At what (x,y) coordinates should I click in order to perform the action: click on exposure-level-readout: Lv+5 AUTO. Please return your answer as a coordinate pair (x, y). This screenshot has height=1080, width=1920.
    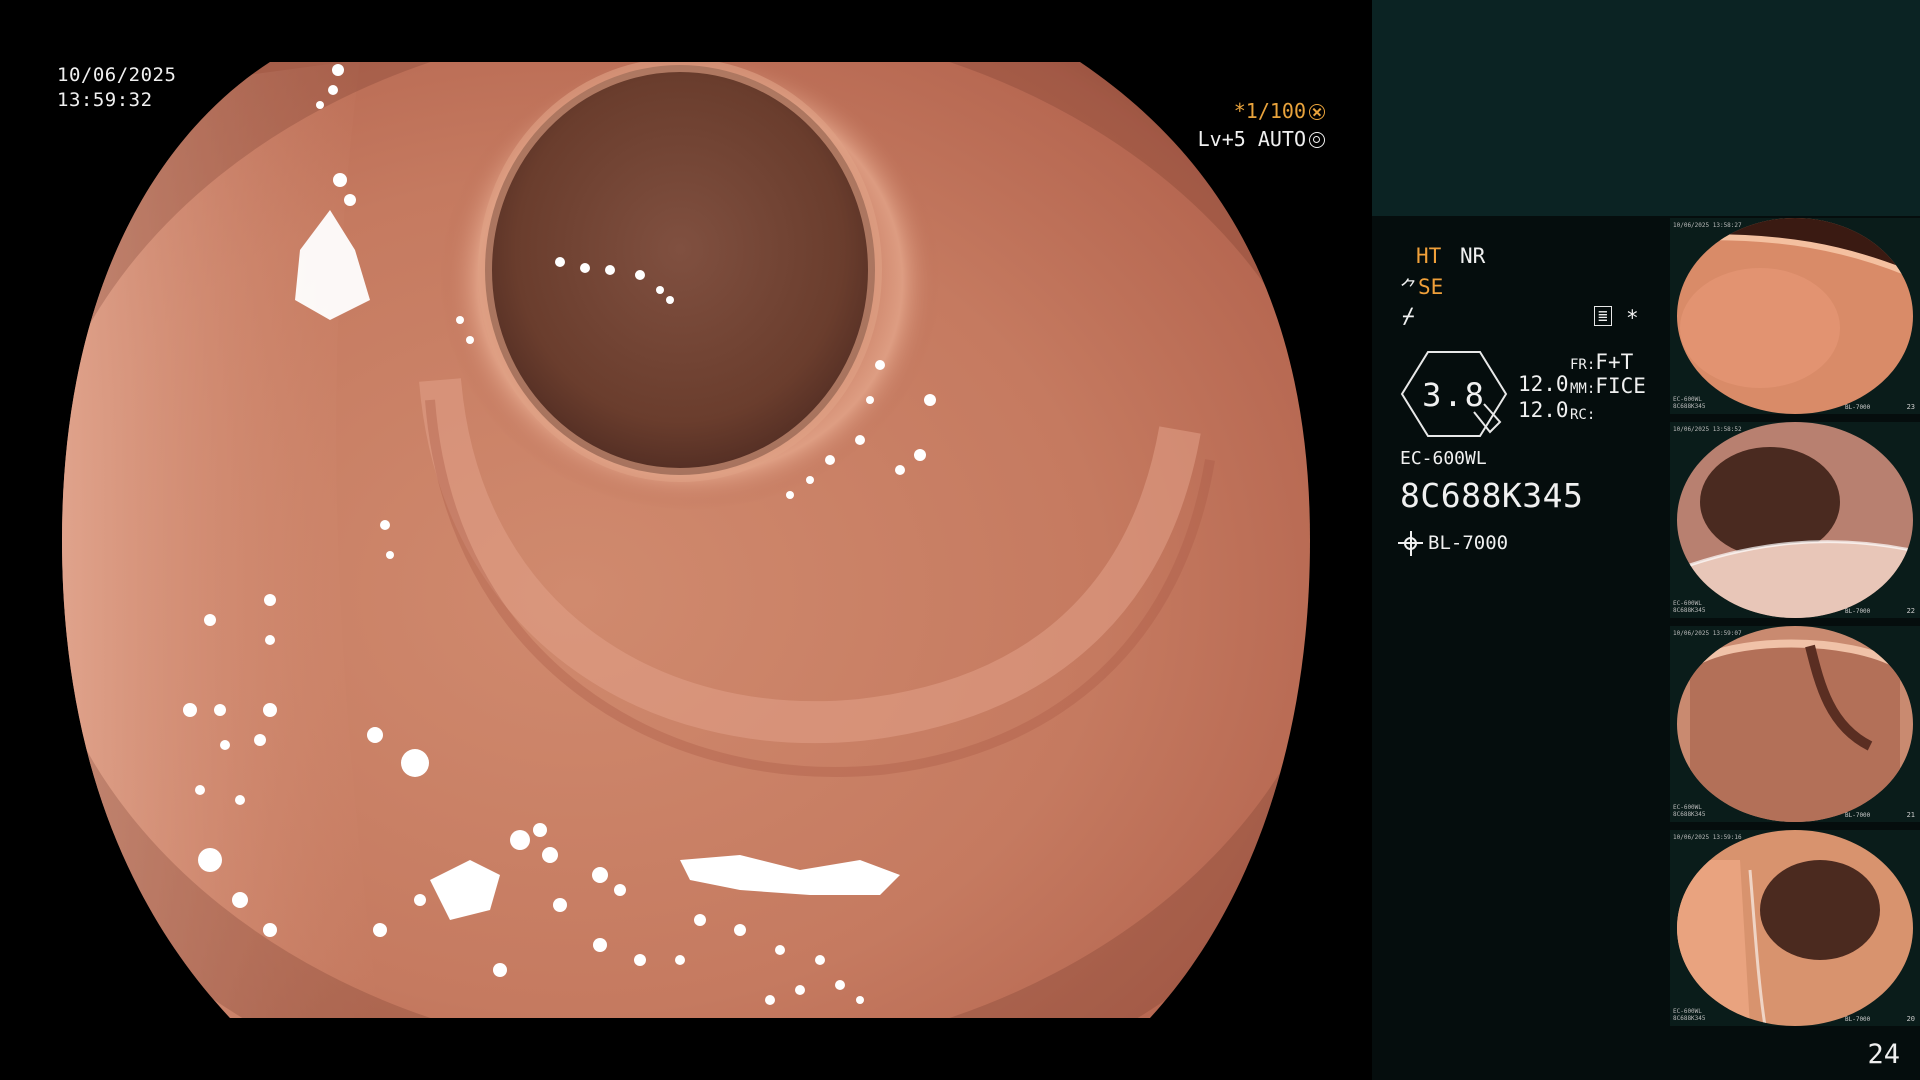
    Looking at the image, I should click on (1261, 139).